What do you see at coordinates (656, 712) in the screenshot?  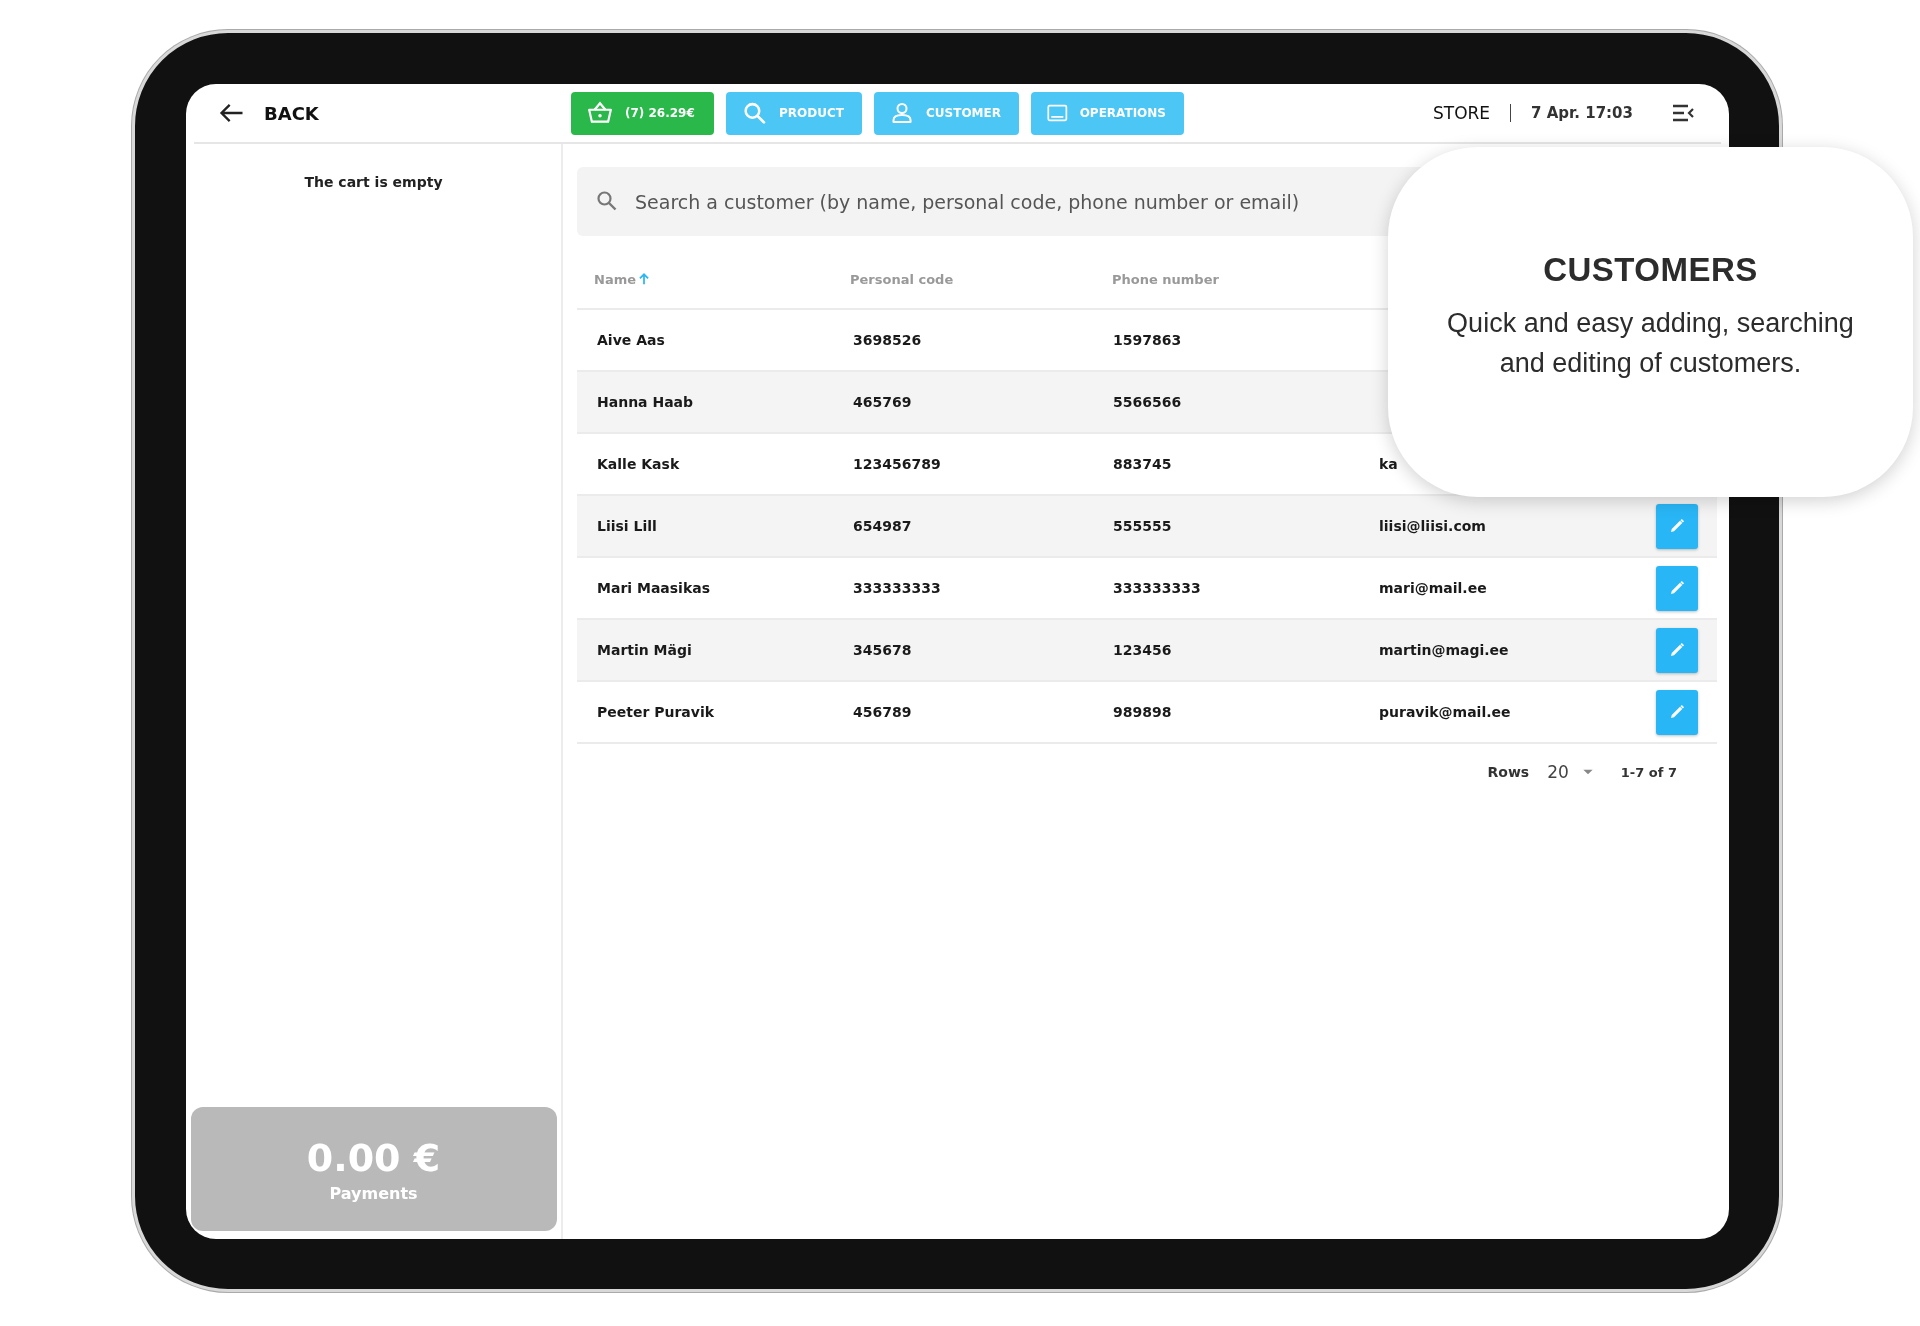 I see `table-cell-text: Peeter Puravik` at bounding box center [656, 712].